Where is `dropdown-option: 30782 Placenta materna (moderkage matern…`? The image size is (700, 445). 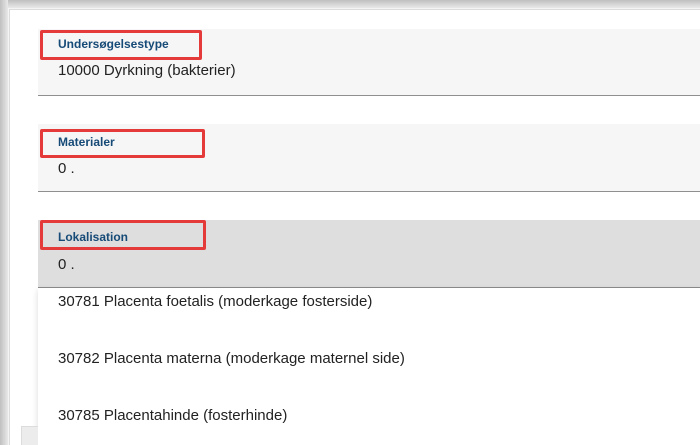 dropdown-option: 30782 Placenta materna (moderkage matern… is located at coordinates (369, 362).